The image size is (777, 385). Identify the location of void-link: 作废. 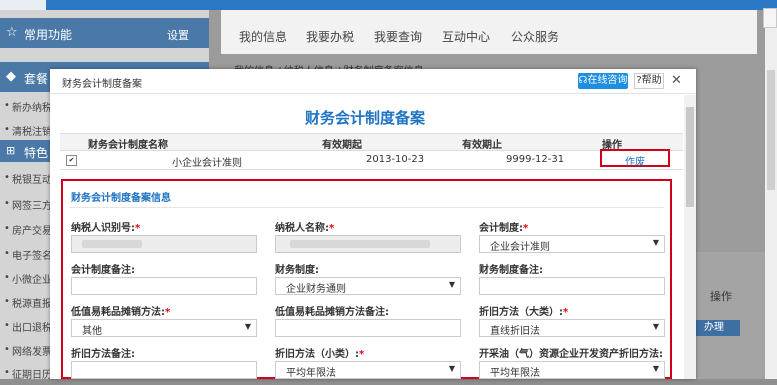
(635, 160).